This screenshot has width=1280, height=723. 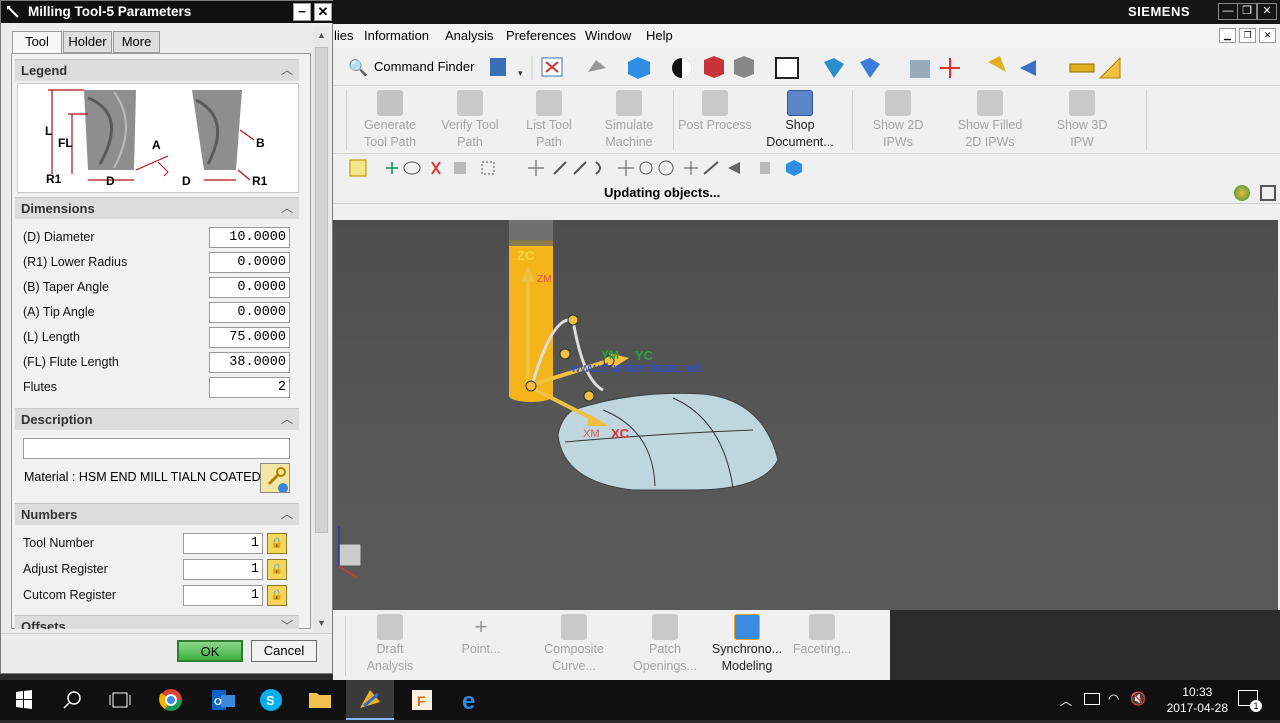 I want to click on volume-muted-icon: 🔇, so click(x=1138, y=699).